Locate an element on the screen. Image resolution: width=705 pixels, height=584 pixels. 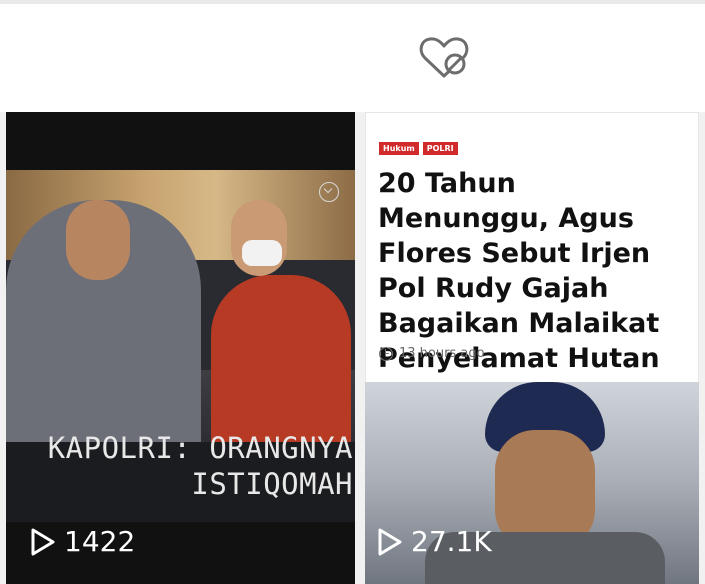
top-divider is located at coordinates (352, 2).